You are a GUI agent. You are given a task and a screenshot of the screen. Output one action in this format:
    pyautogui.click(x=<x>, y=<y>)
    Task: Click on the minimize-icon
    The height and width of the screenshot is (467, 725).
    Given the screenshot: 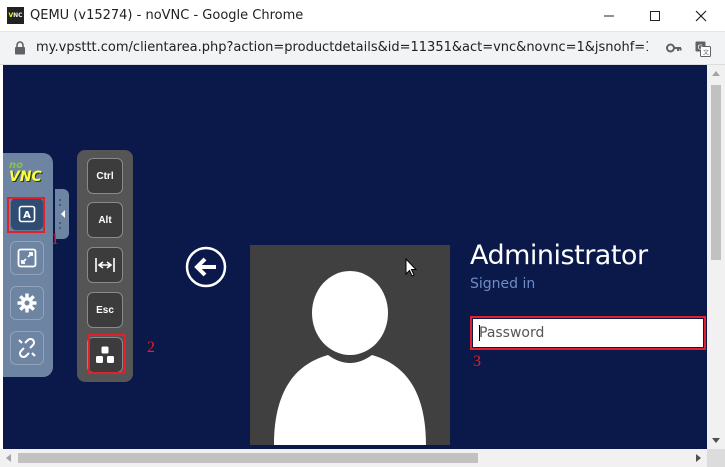 What is the action you would take?
    pyautogui.click(x=609, y=16)
    